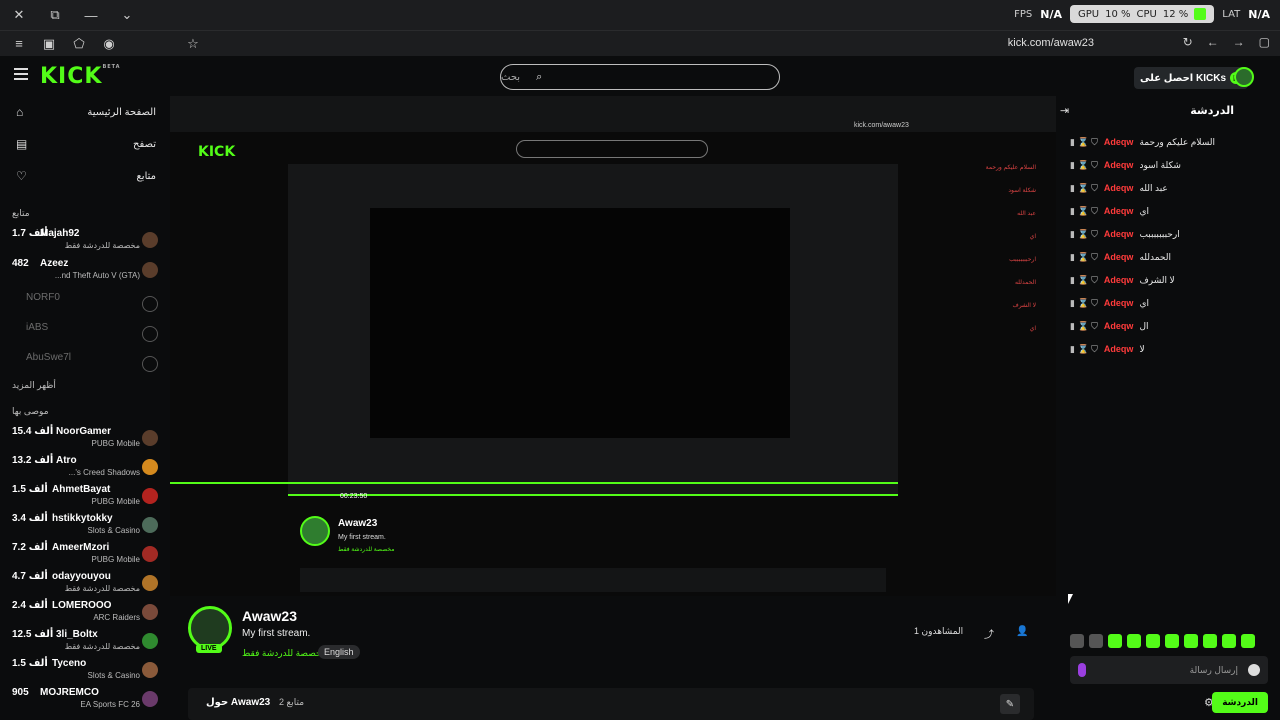  What do you see at coordinates (144, 144) in the screenshot?
I see `sidebar-item-label: تصفح` at bounding box center [144, 144].